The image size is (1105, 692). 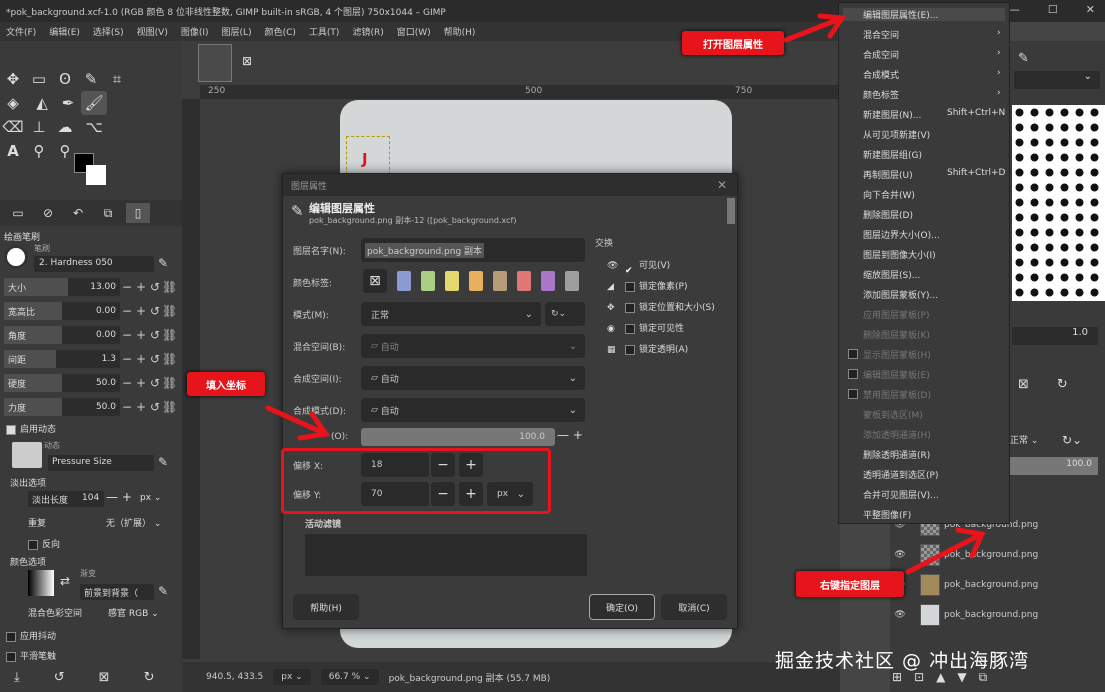 What do you see at coordinates (17, 384) in the screenshot?
I see `slider-label: 硬度` at bounding box center [17, 384].